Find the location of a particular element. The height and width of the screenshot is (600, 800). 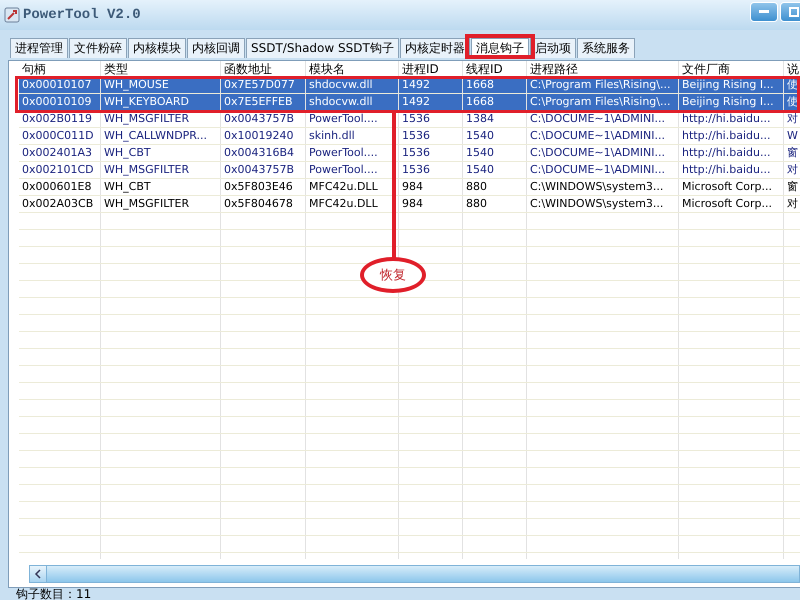

column-header: 类型 is located at coordinates (161, 69).